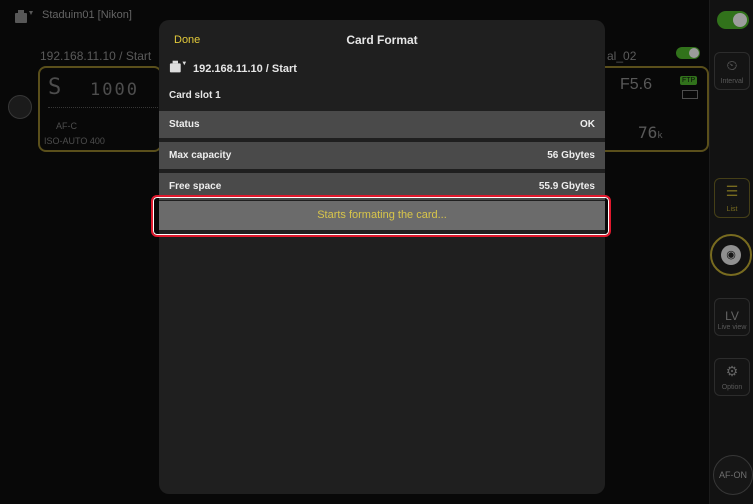 The width and height of the screenshot is (753, 504). What do you see at coordinates (382, 155) in the screenshot?
I see `max-capacity-row: Max capacity 56 Gbytes` at bounding box center [382, 155].